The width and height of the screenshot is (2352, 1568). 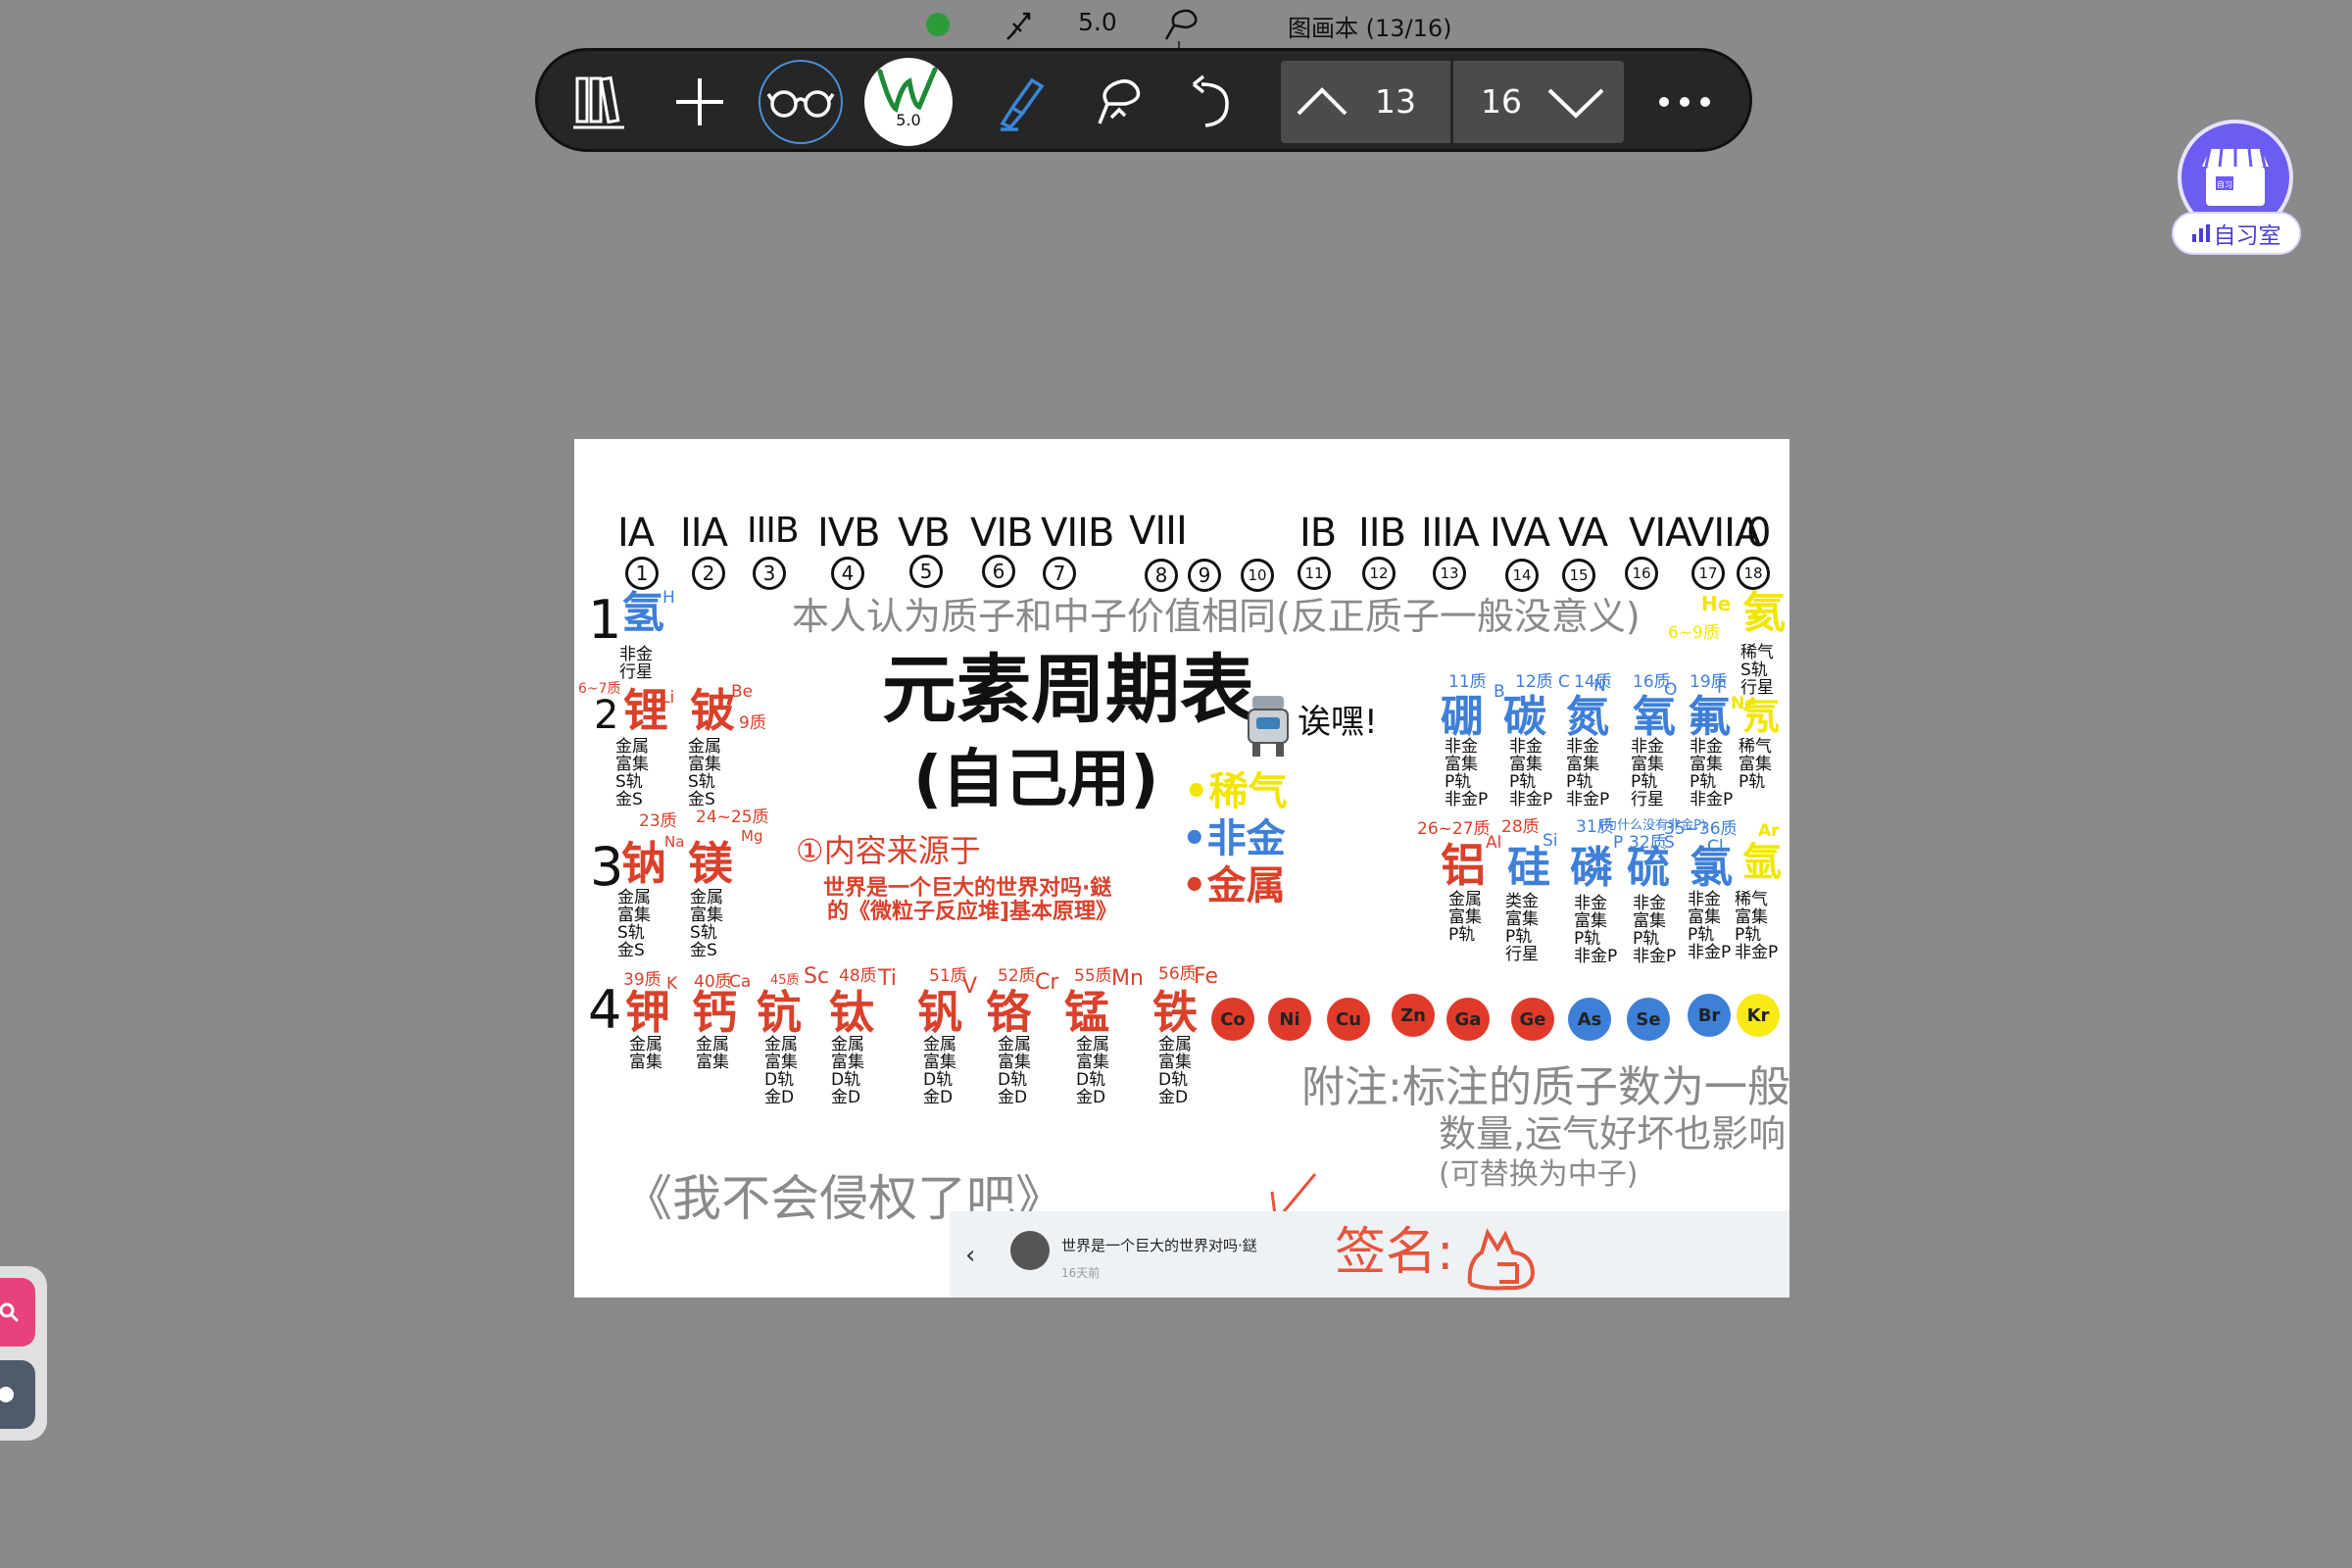 What do you see at coordinates (908, 120) in the screenshot?
I see `pen-size-label: 5.0` at bounding box center [908, 120].